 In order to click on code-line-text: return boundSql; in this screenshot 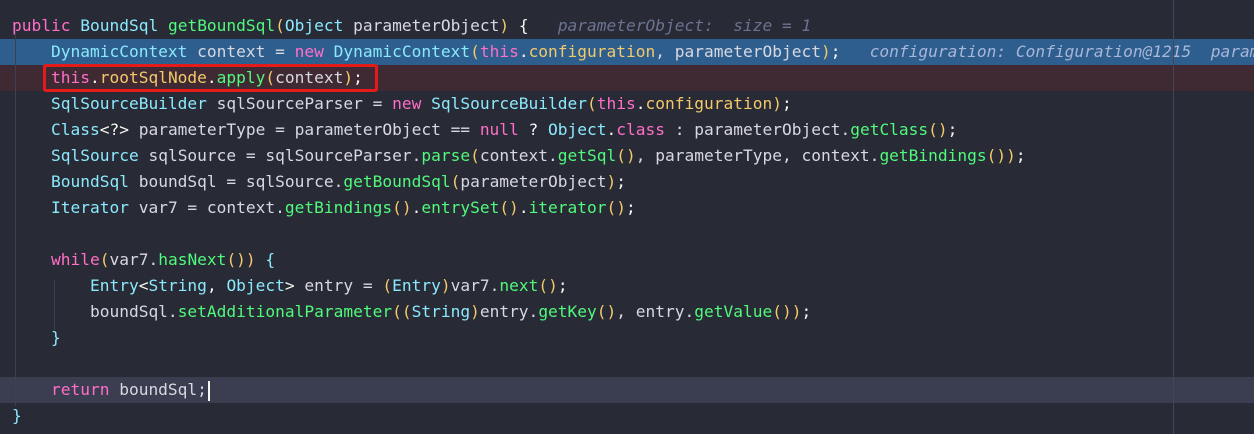, I will do `click(111, 390)`.